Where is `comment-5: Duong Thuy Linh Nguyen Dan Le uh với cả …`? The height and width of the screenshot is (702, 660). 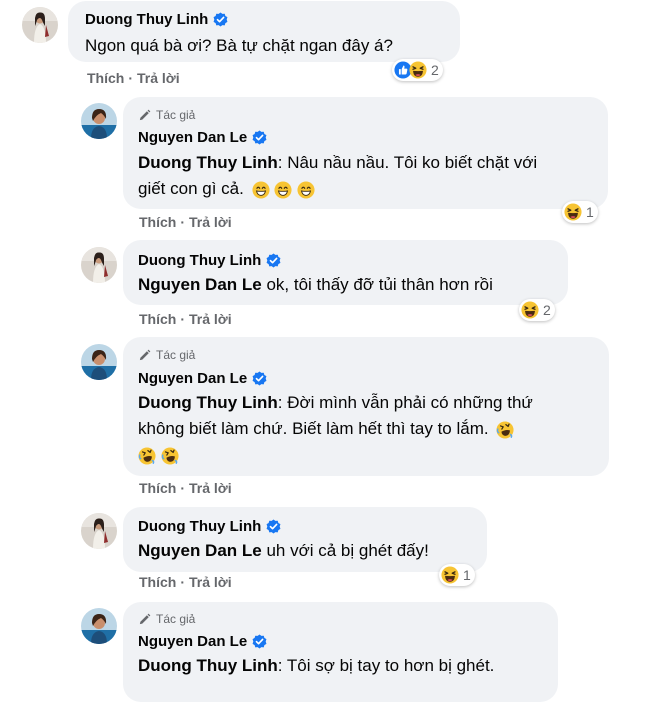 comment-5: Duong Thuy Linh Nguyen Dan Le uh với cả … is located at coordinates (330, 552).